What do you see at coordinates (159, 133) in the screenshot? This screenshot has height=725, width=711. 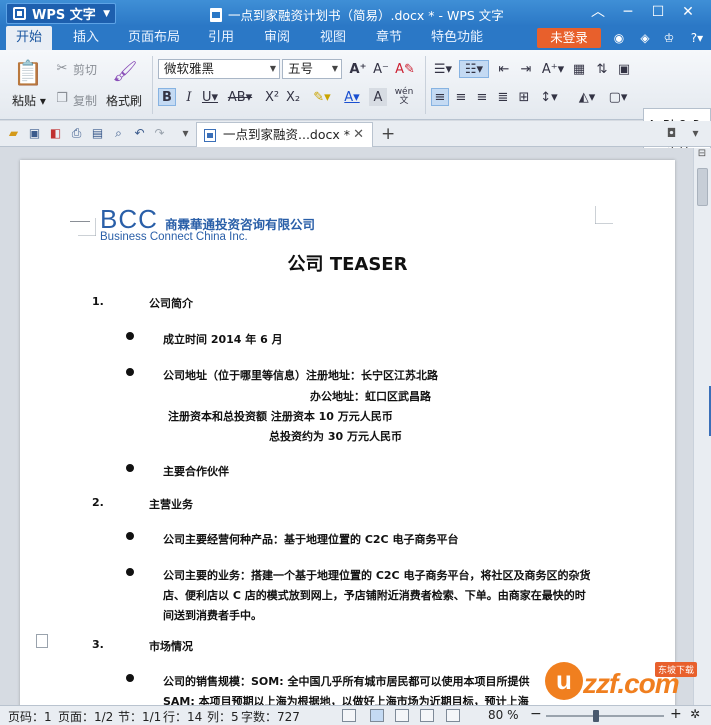 I see `redo-icon: ↷` at bounding box center [159, 133].